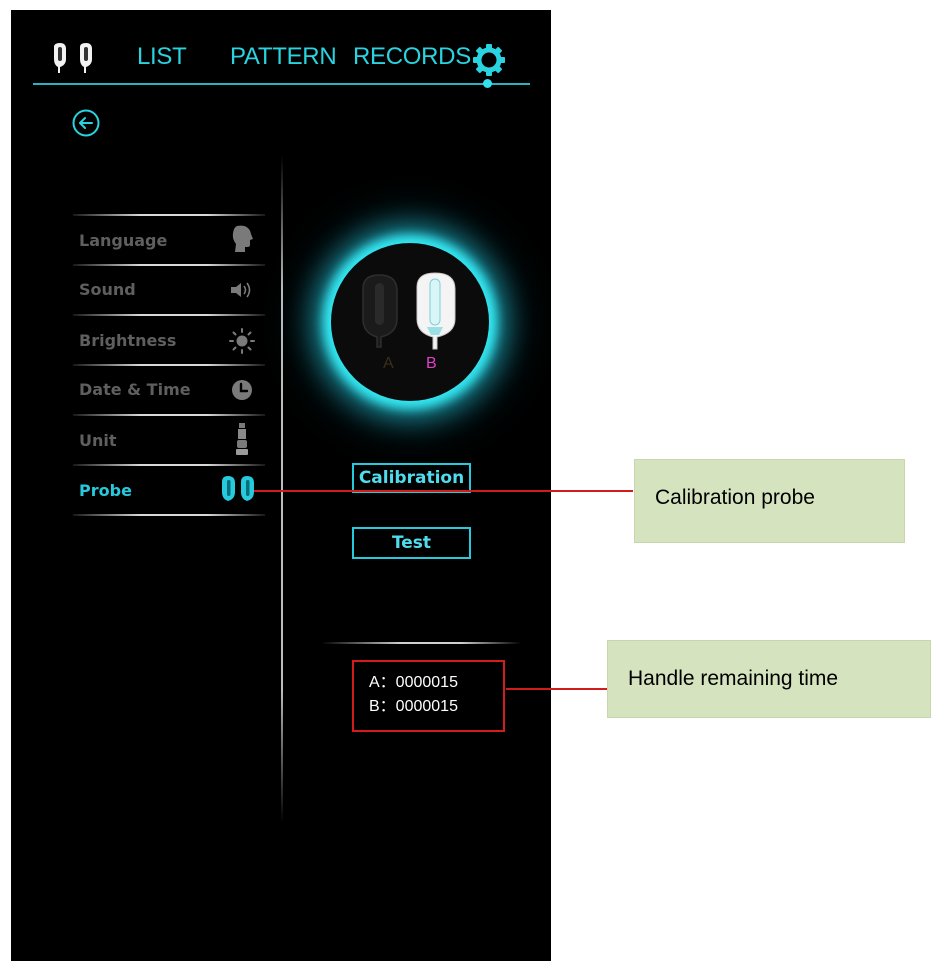 This screenshot has height=961, width=931. I want to click on menu-item-sound: Sound, so click(169, 290).